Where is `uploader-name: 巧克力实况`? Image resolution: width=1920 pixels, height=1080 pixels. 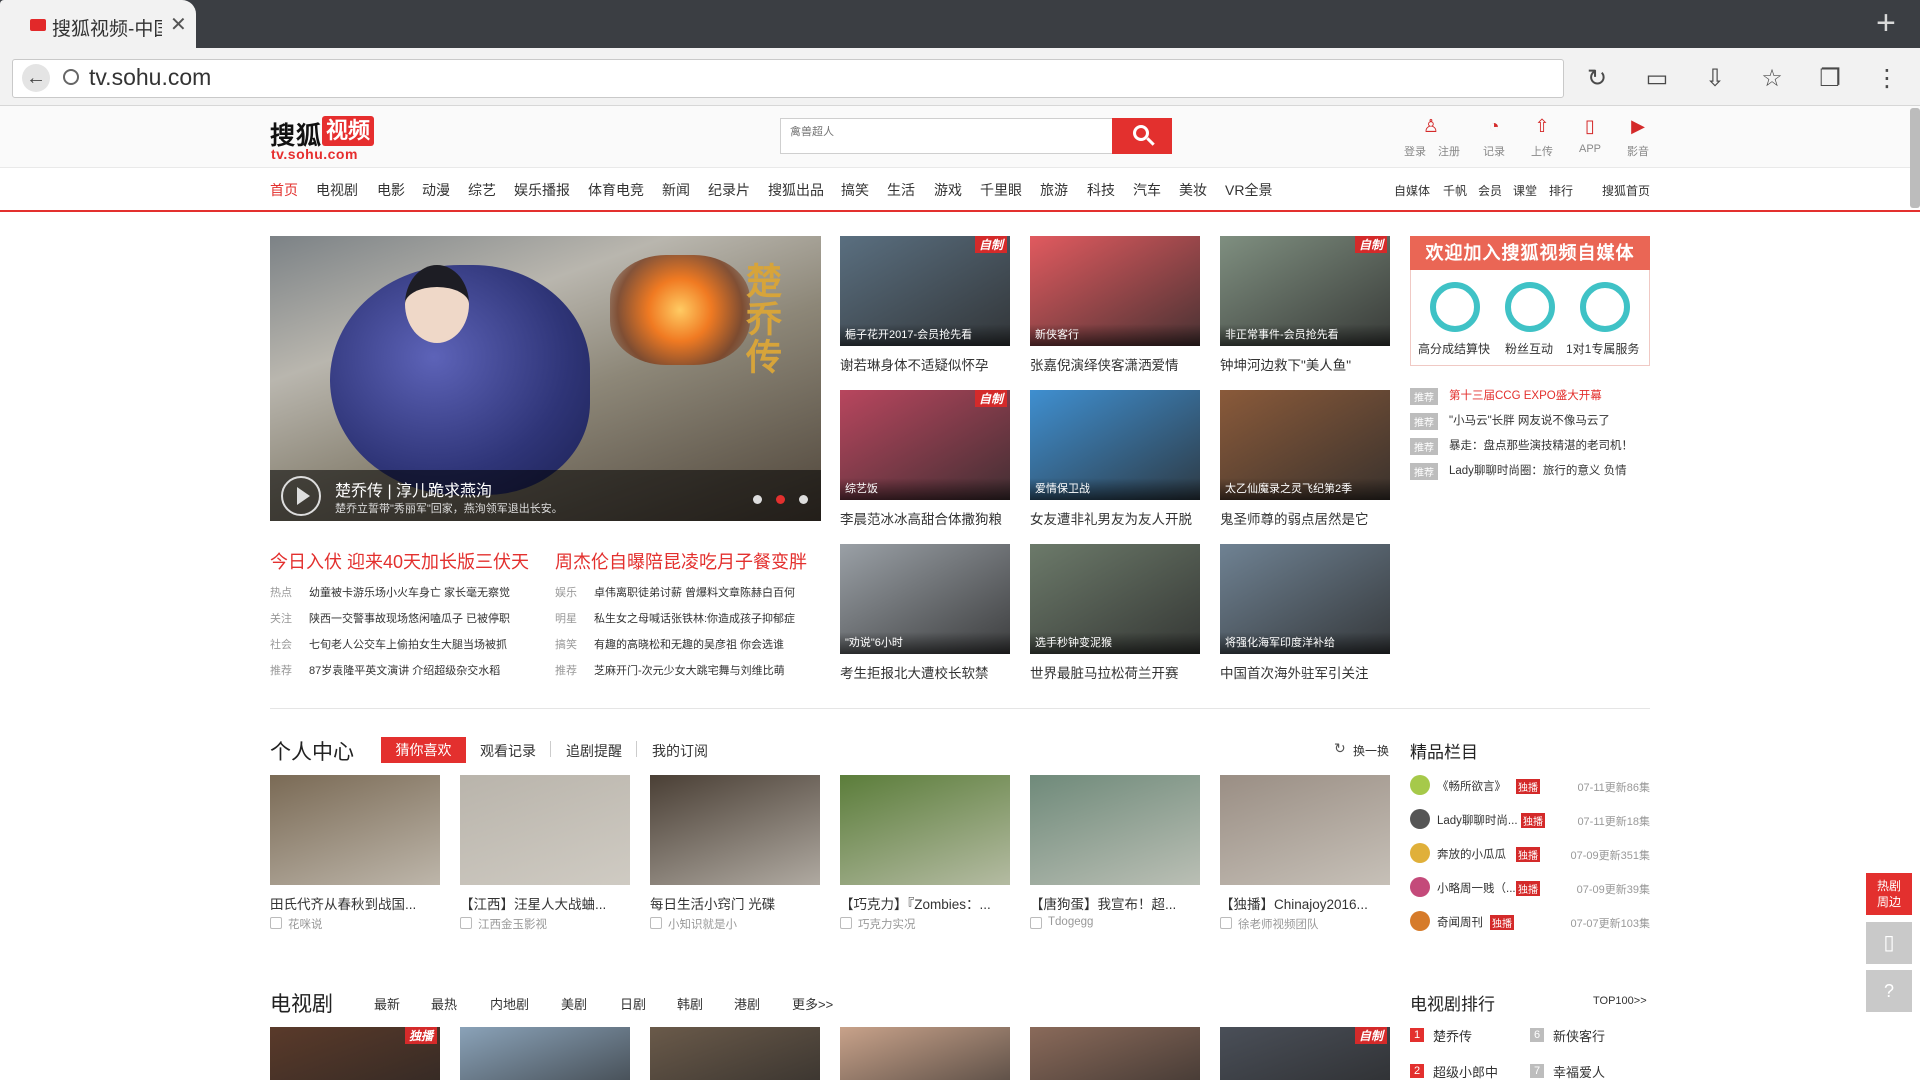
uploader-name: 巧克力实况 is located at coordinates (887, 924).